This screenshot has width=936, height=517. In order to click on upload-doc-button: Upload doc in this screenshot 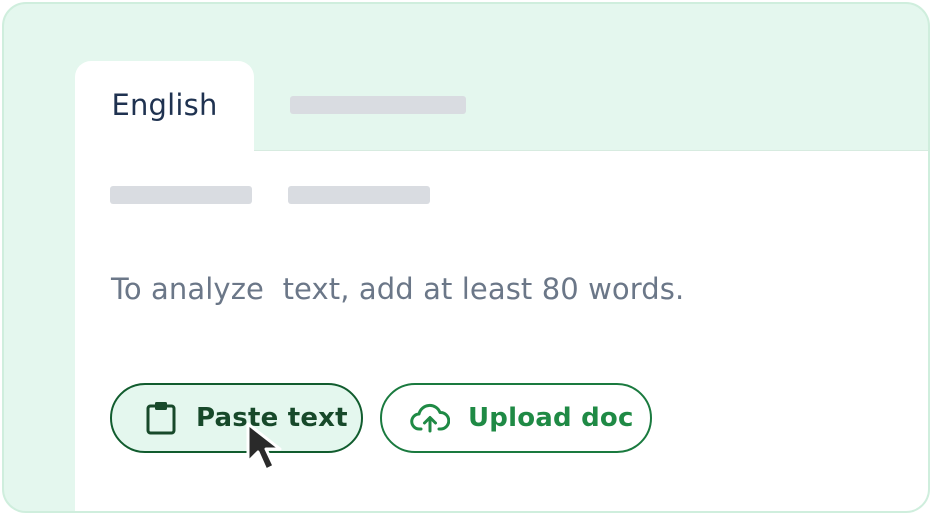, I will do `click(516, 418)`.